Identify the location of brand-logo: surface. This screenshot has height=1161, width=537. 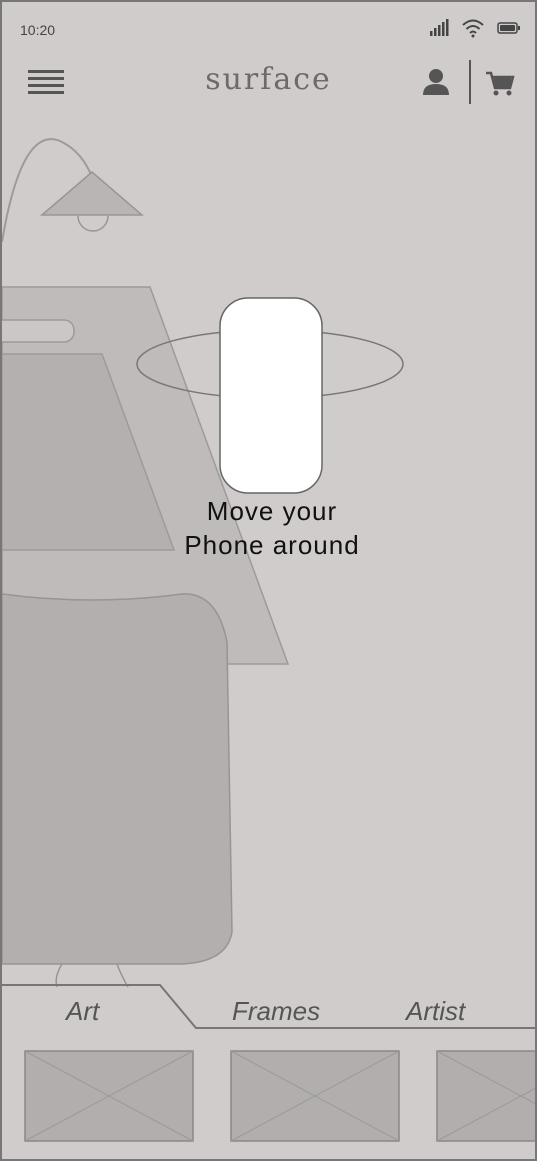
(268, 79).